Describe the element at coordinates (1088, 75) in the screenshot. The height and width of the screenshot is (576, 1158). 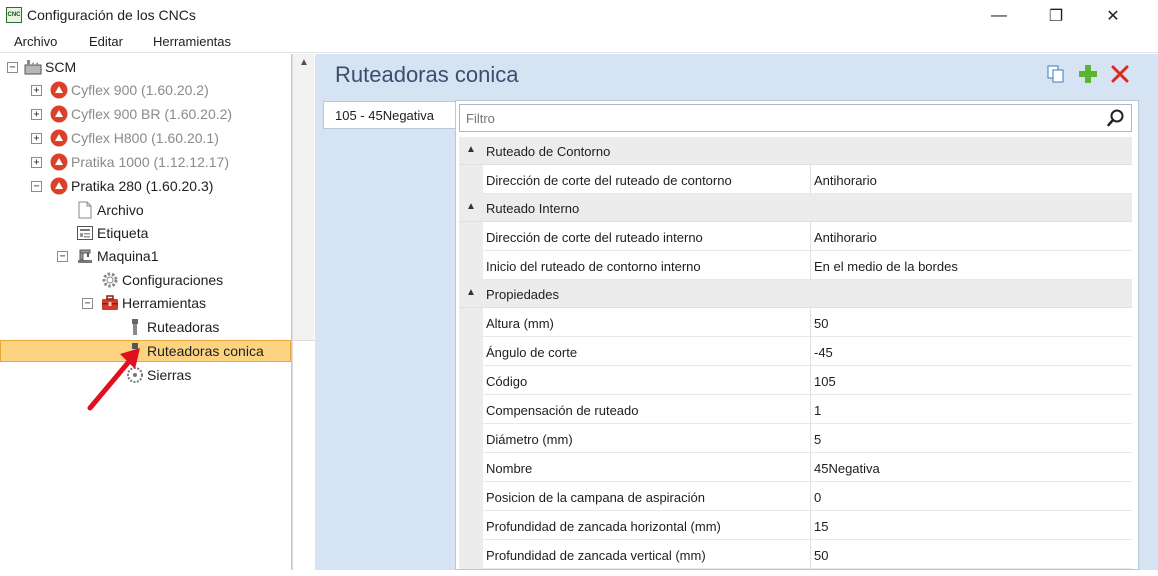
I see `add-button` at that location.